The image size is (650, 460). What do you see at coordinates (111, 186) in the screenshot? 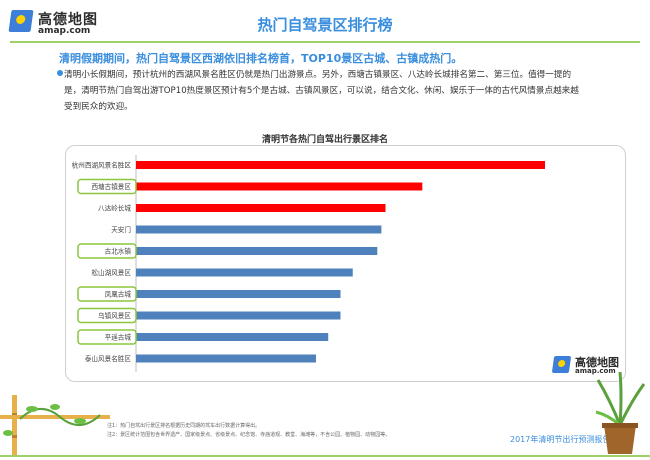
I see `category-label: 西塘古镇景区` at bounding box center [111, 186].